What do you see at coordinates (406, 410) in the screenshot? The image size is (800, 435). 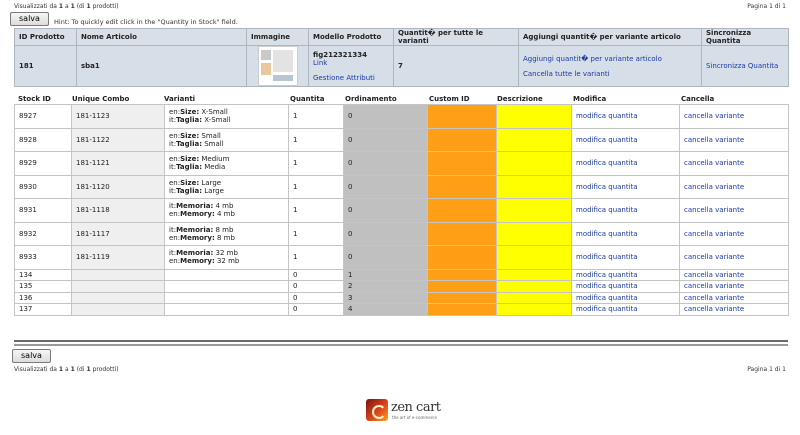 I see `zen-cart-logo: zen cart the art of e-commerce` at bounding box center [406, 410].